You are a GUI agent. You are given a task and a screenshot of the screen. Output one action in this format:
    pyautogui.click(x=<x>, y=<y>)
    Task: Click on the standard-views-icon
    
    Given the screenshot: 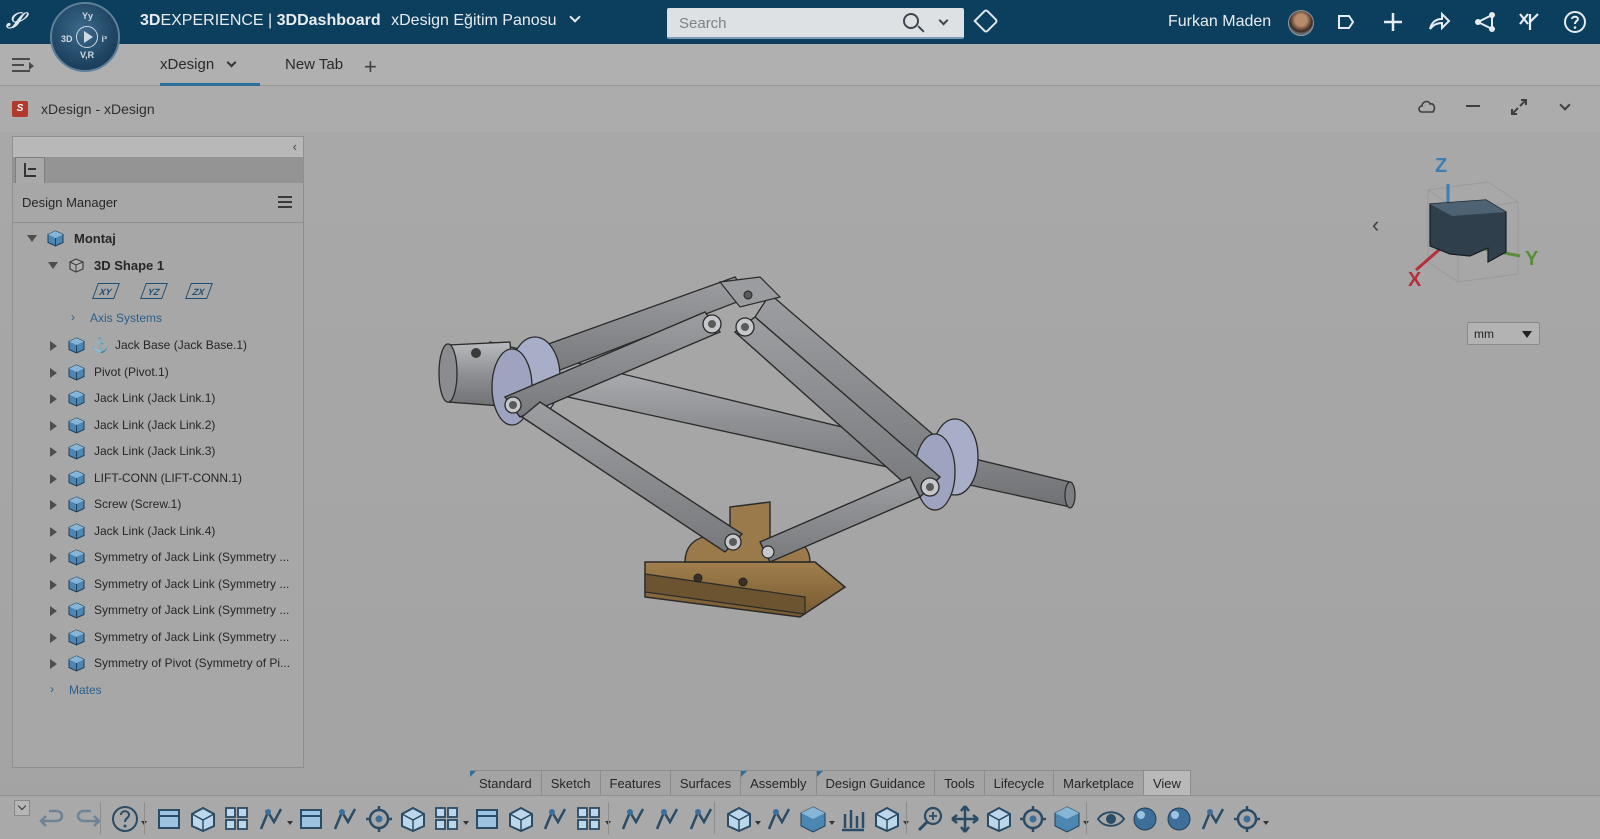 What is the action you would take?
    pyautogui.click(x=1067, y=819)
    